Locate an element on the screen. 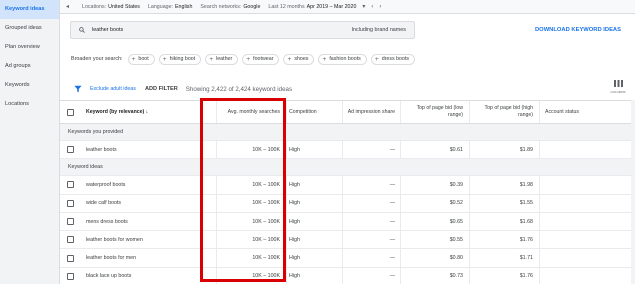  back-arrow-icon: ◂ is located at coordinates (70, 6).